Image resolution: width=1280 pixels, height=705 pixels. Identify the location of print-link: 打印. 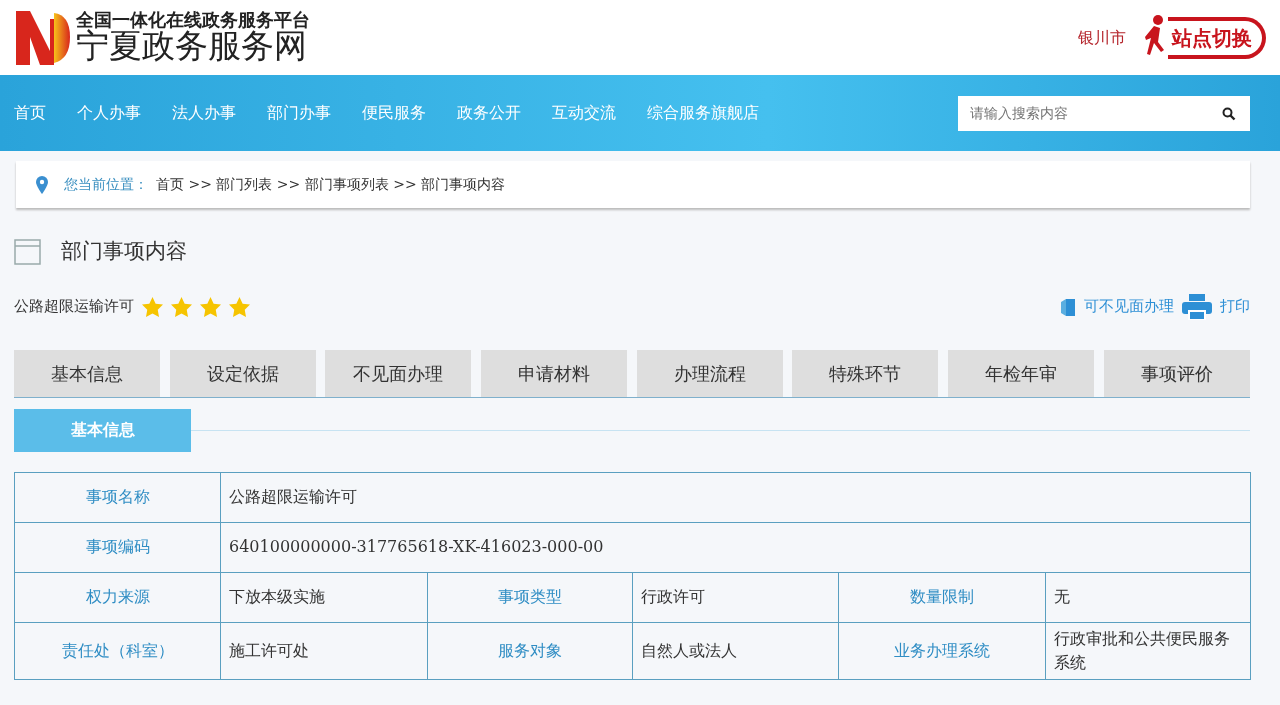
(1235, 306).